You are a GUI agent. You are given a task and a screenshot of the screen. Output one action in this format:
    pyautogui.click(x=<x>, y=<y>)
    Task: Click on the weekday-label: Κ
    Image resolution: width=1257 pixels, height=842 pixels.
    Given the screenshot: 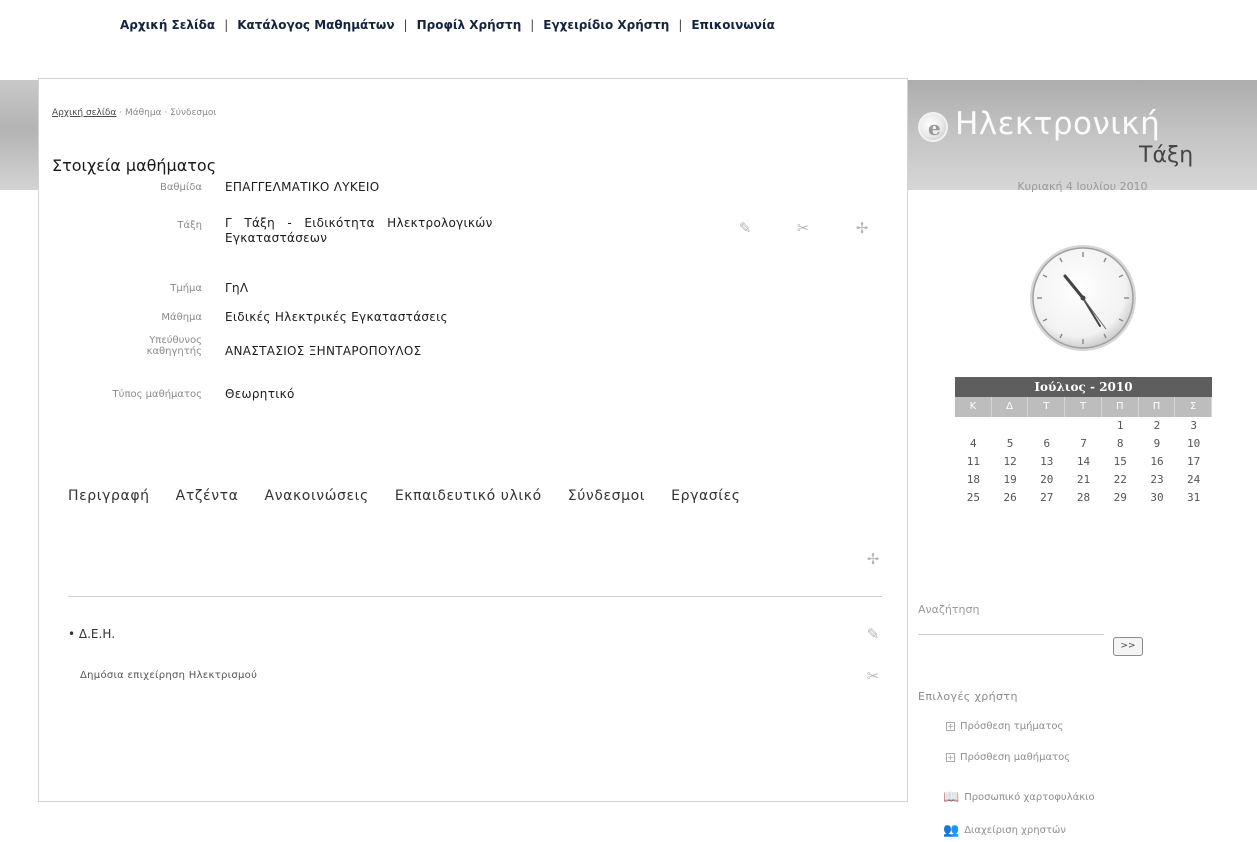 What is the action you would take?
    pyautogui.click(x=973, y=407)
    